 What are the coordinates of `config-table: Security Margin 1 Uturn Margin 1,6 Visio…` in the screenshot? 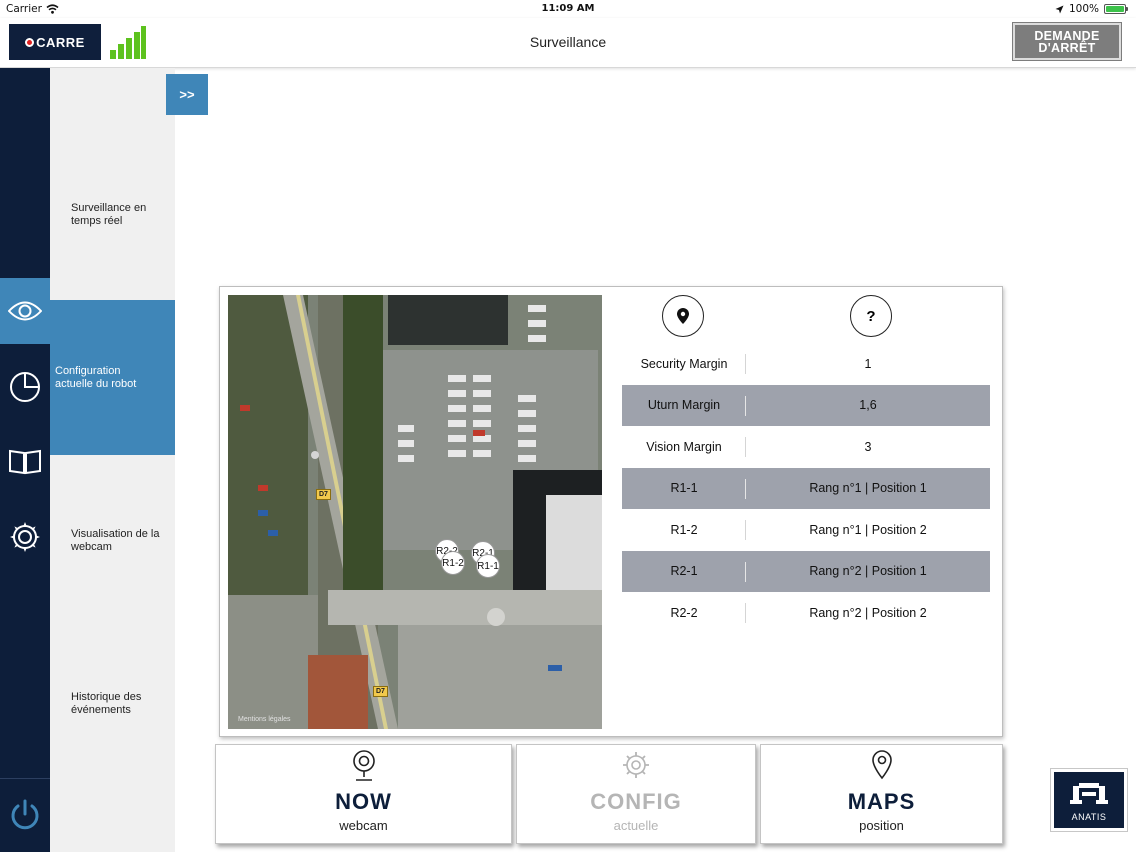 It's located at (806, 488).